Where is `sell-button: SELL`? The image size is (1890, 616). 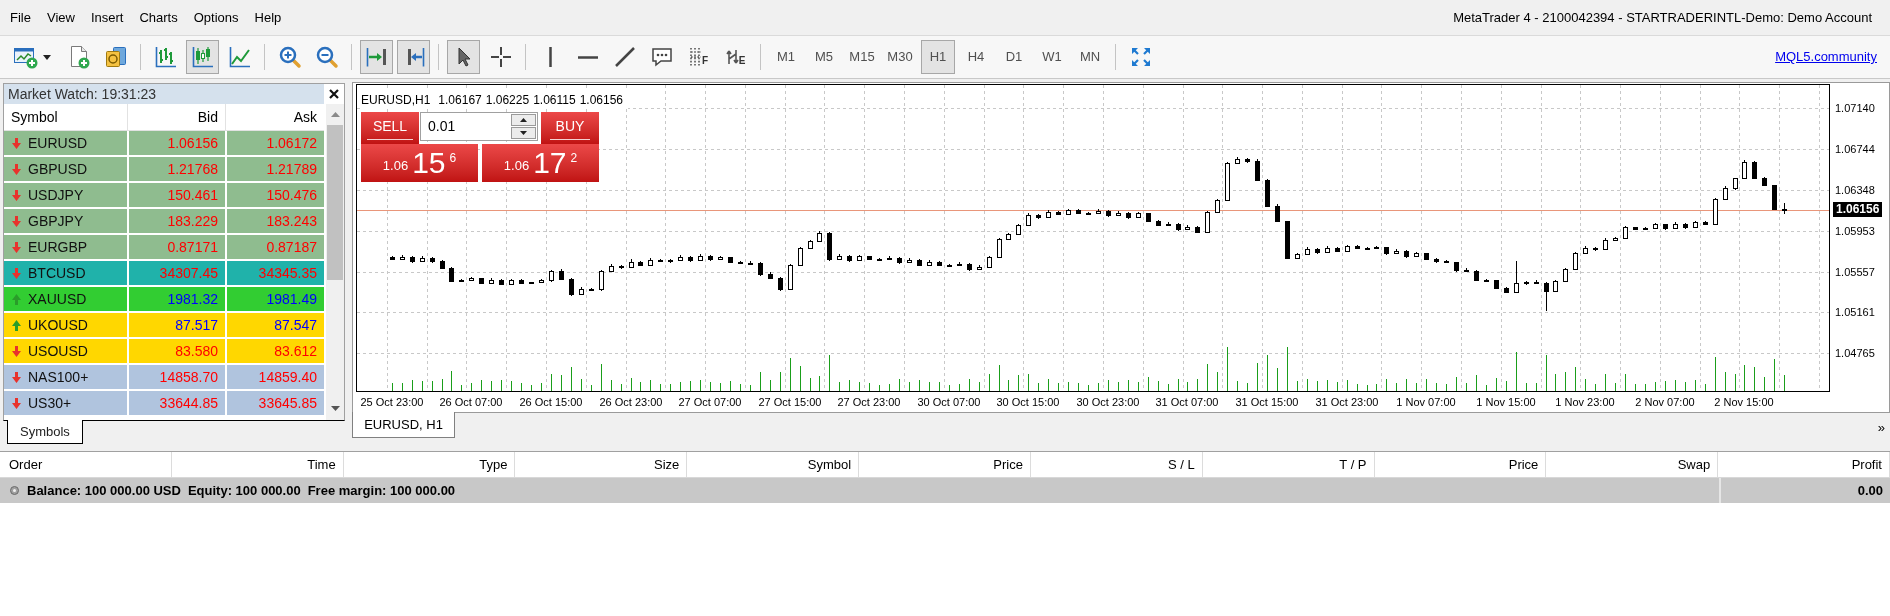
sell-button: SELL is located at coordinates (390, 128).